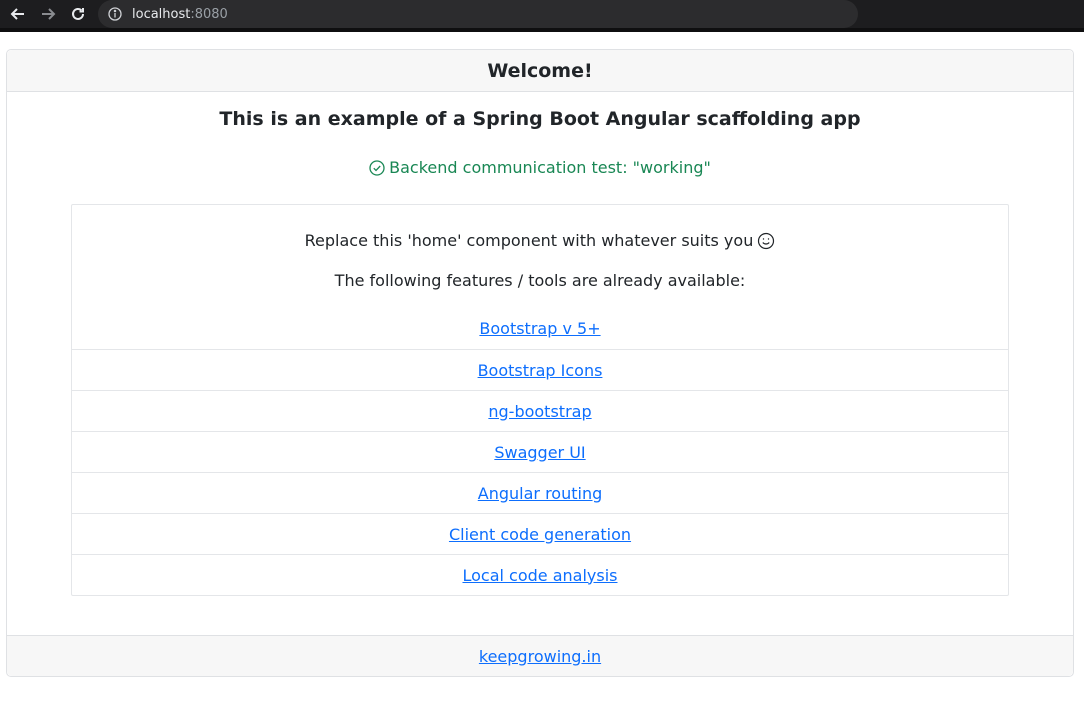 The width and height of the screenshot is (1084, 715). What do you see at coordinates (550, 167) in the screenshot?
I see `backend-status-text: Backend communication test: "working"` at bounding box center [550, 167].